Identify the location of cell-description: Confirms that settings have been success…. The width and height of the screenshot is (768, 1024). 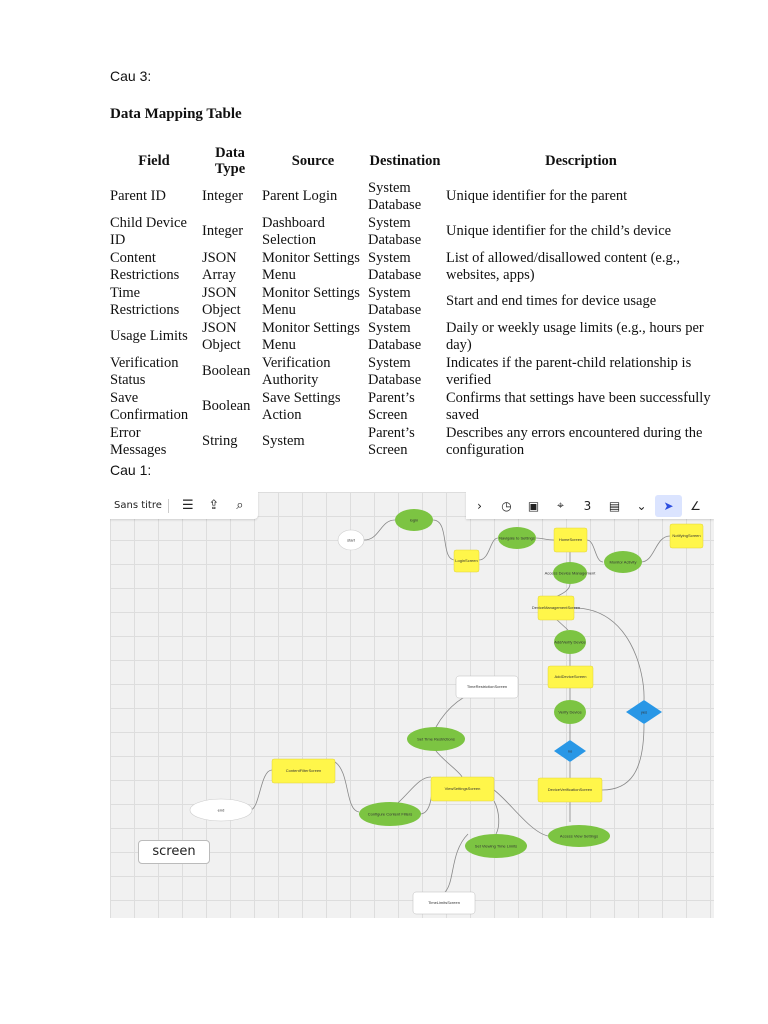
(578, 406).